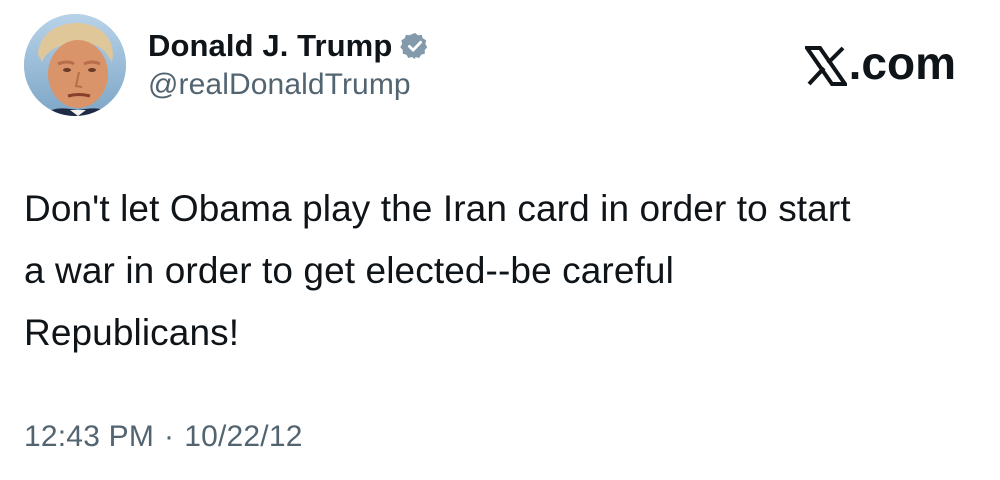  I want to click on author-names: Donald J. Trump @realDonaldTrump, so click(289, 64).